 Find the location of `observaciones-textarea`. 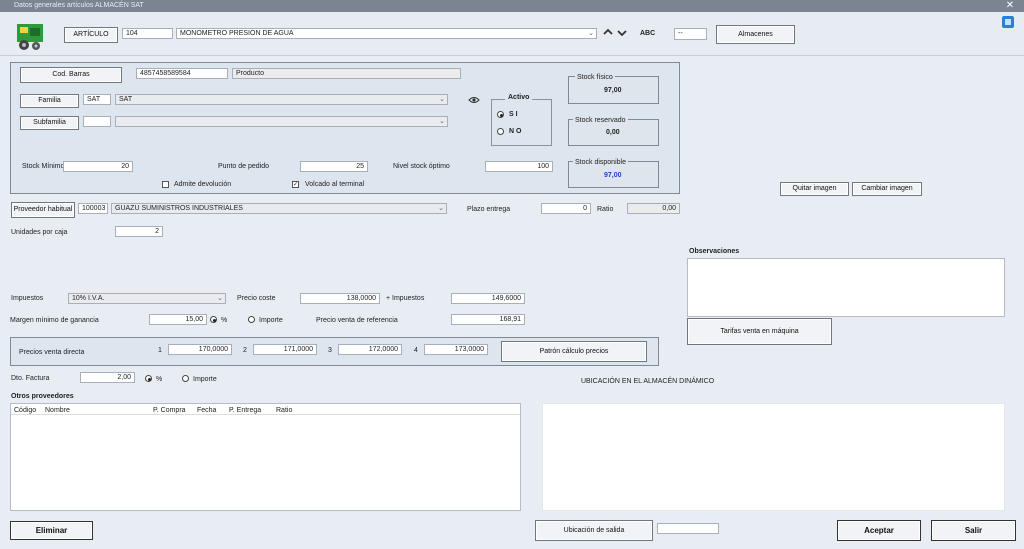

observaciones-textarea is located at coordinates (846, 287).